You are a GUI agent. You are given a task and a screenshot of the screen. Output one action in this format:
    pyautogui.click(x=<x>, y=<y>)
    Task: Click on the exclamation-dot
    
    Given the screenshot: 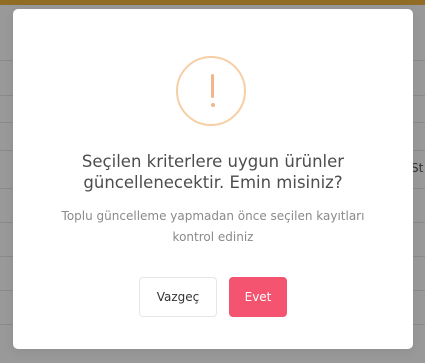 What is the action you would take?
    pyautogui.click(x=212, y=105)
    